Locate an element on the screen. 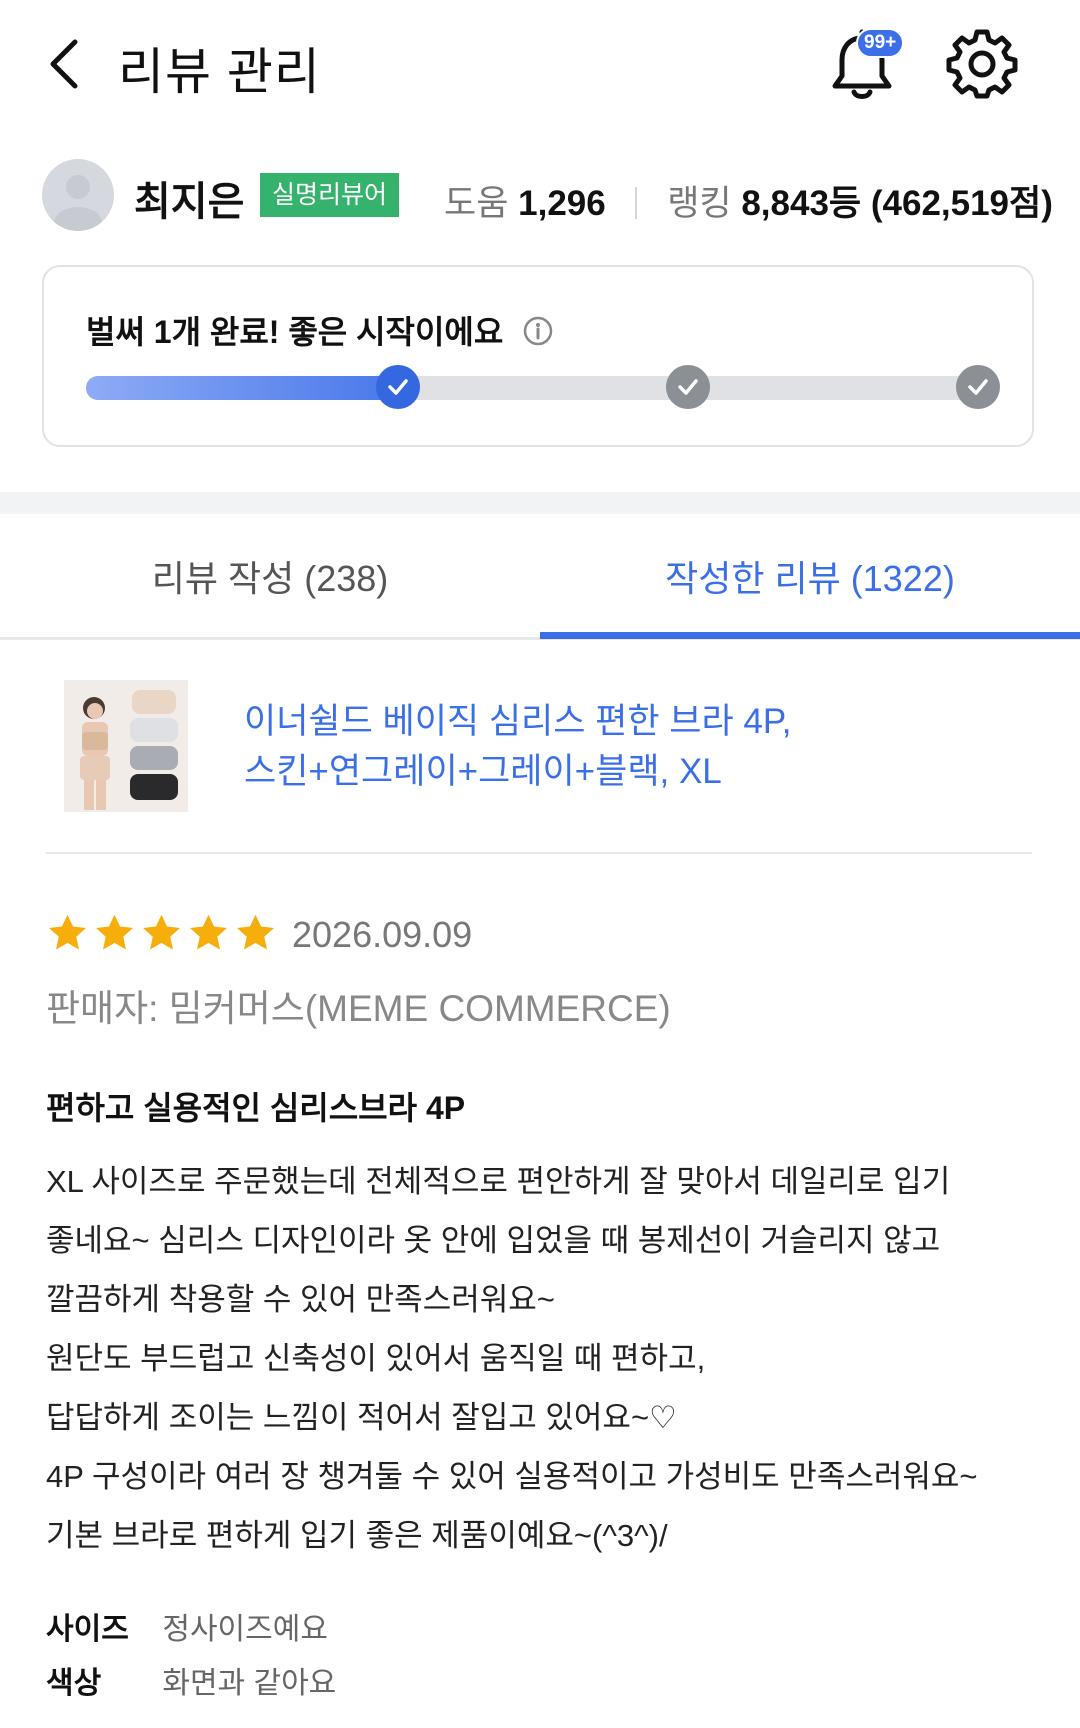 The width and height of the screenshot is (1080, 1728). review-title: 편하고 실용적인 심리스브라 4P is located at coordinates (256, 1108).